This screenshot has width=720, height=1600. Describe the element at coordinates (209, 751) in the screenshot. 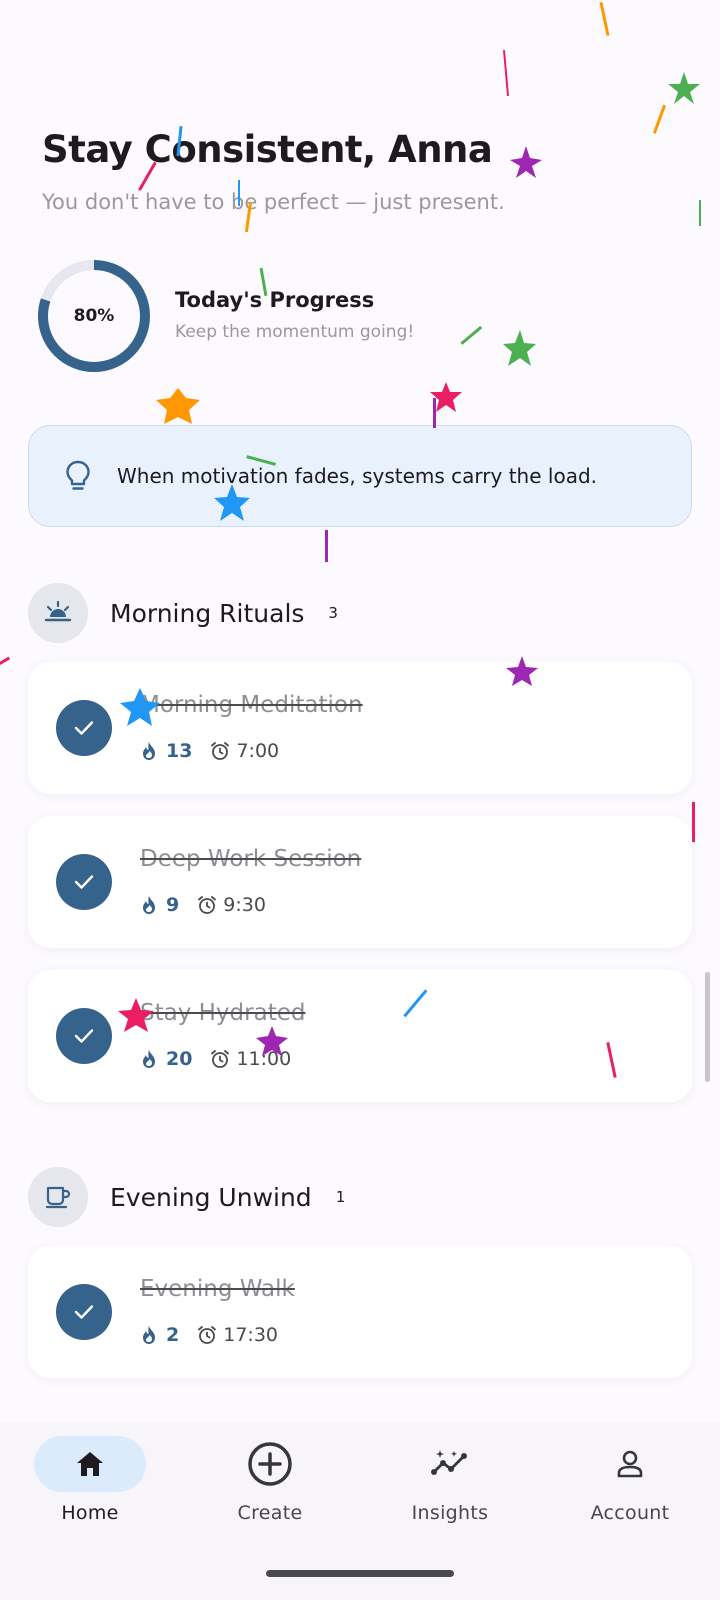

I see `habit-meta: 13 7:00` at that location.